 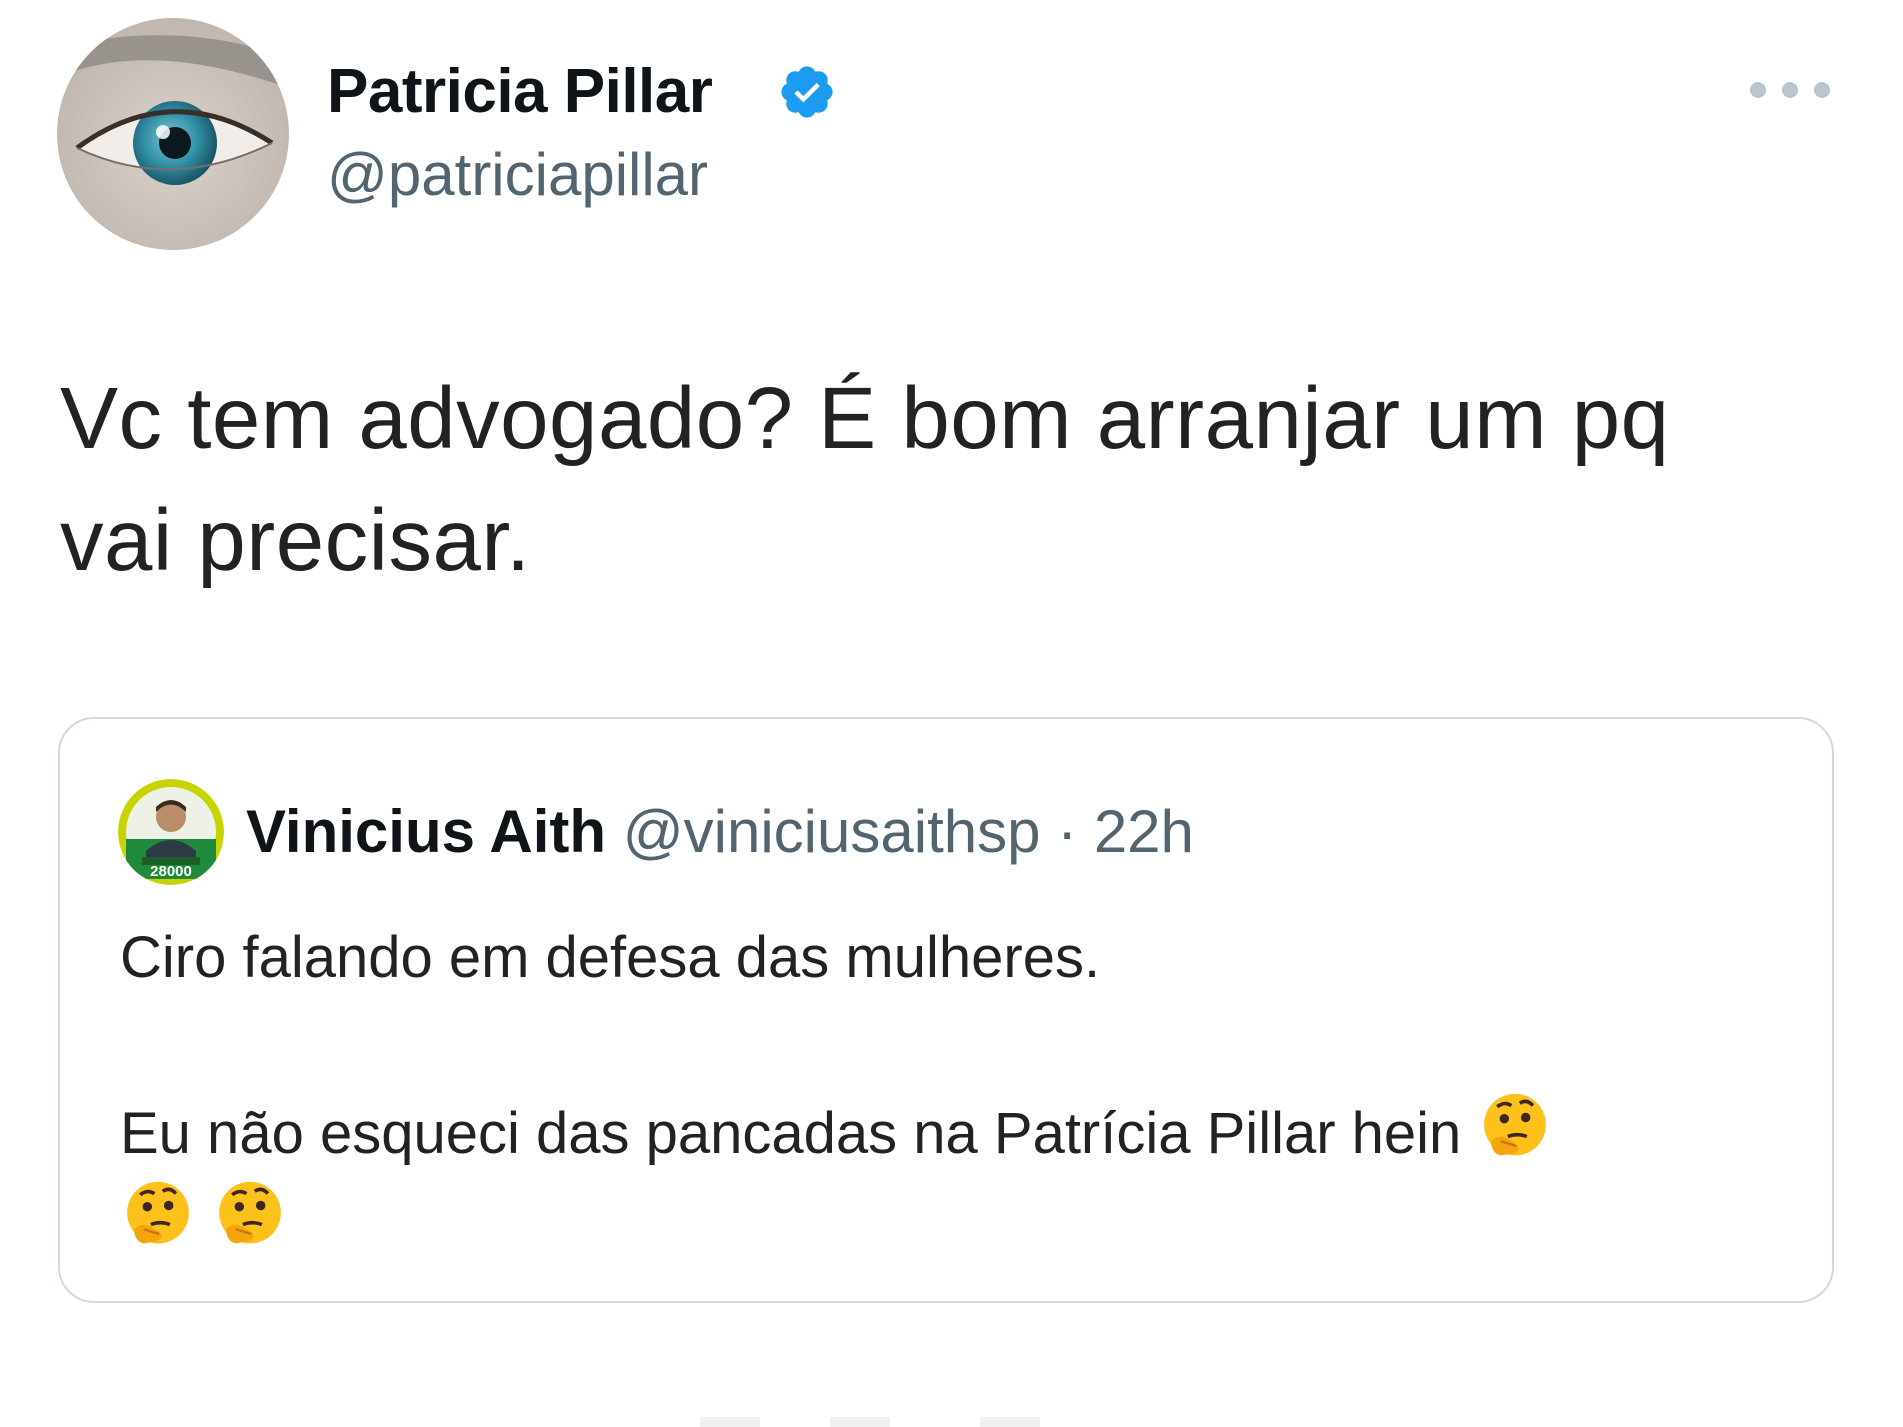 I want to click on author-avatar, so click(x=173, y=134).